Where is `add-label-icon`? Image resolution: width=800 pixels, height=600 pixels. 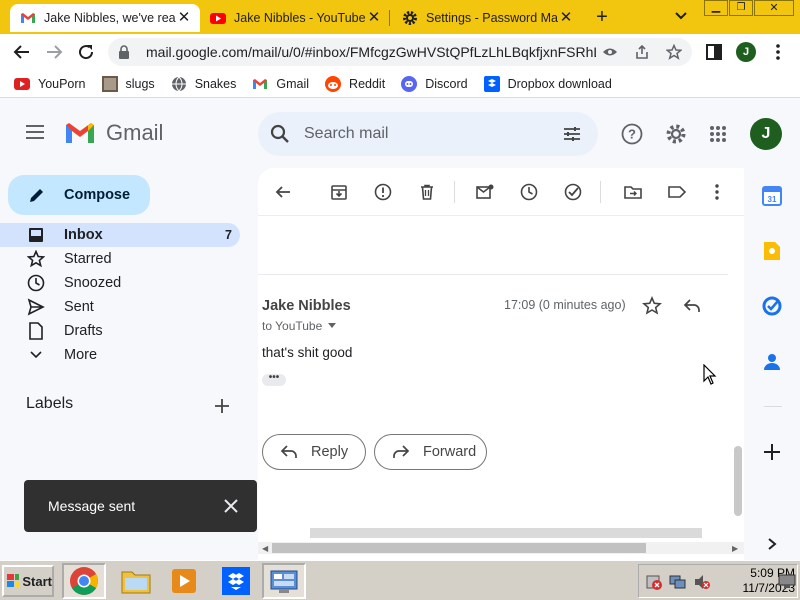 add-label-icon is located at coordinates (222, 406).